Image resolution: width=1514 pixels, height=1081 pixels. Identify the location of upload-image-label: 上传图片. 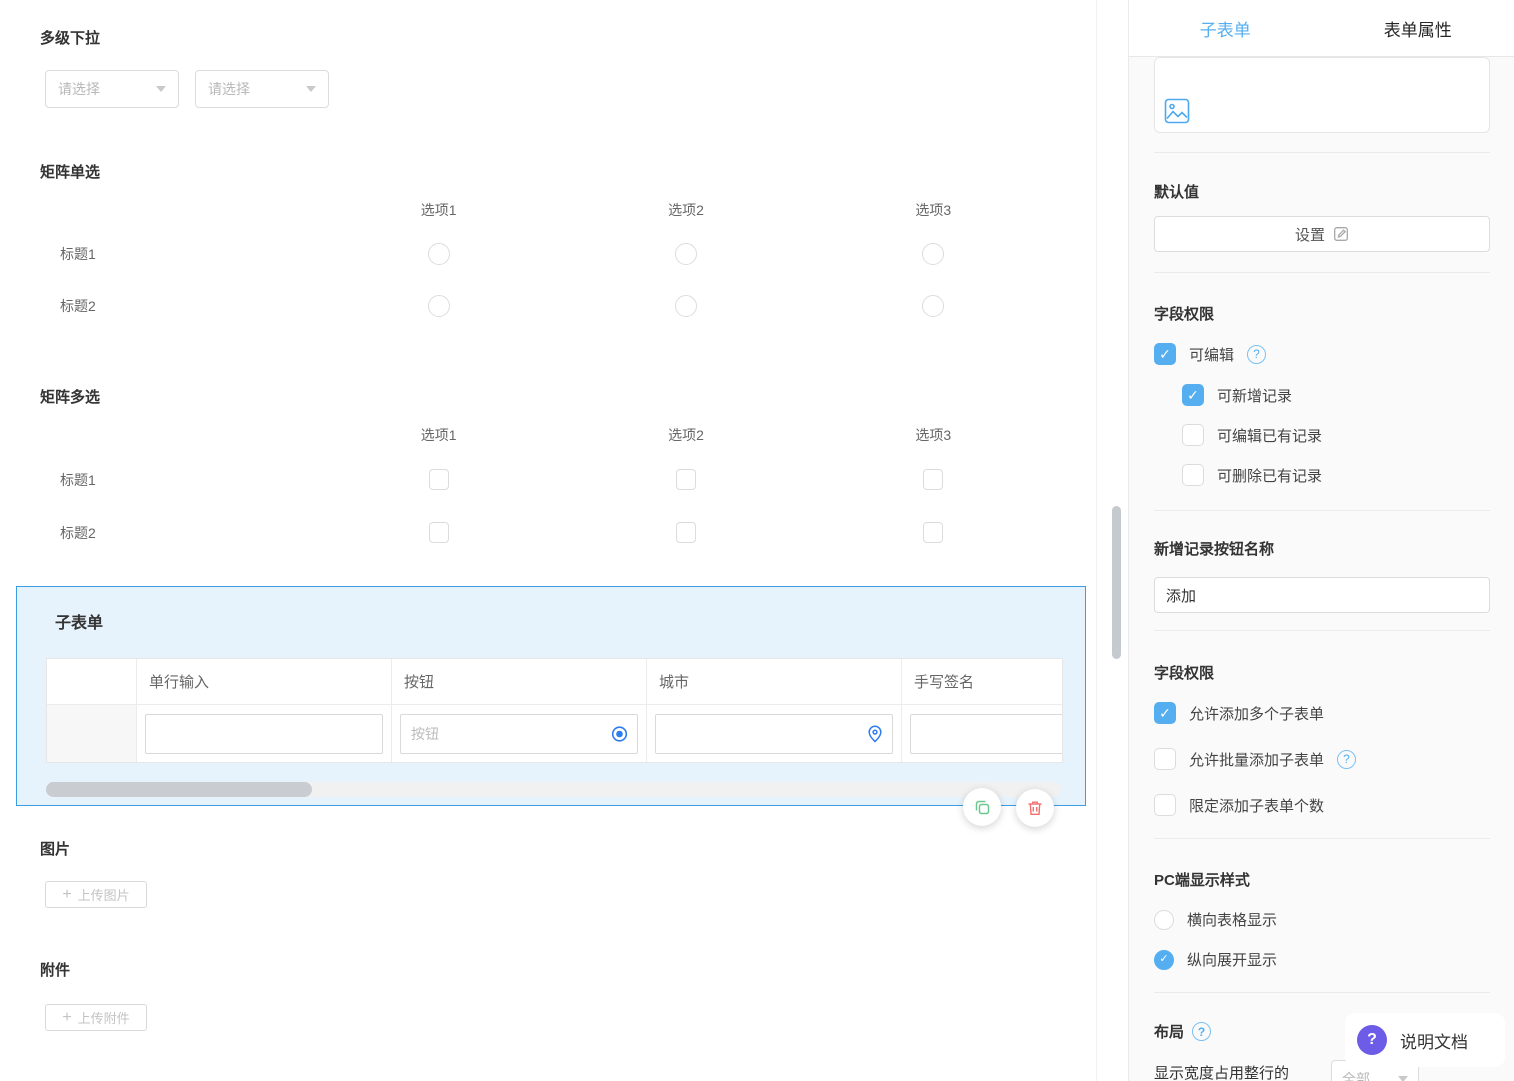
(103, 895).